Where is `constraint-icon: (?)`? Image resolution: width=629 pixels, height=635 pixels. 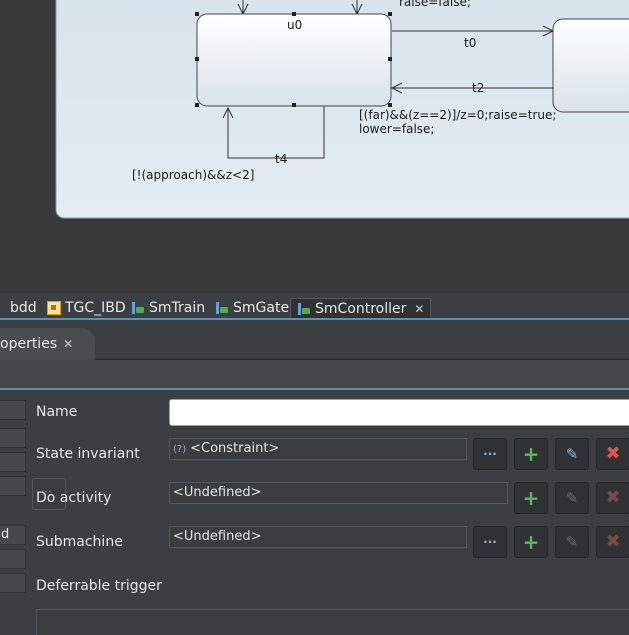 constraint-icon: (?) is located at coordinates (180, 449).